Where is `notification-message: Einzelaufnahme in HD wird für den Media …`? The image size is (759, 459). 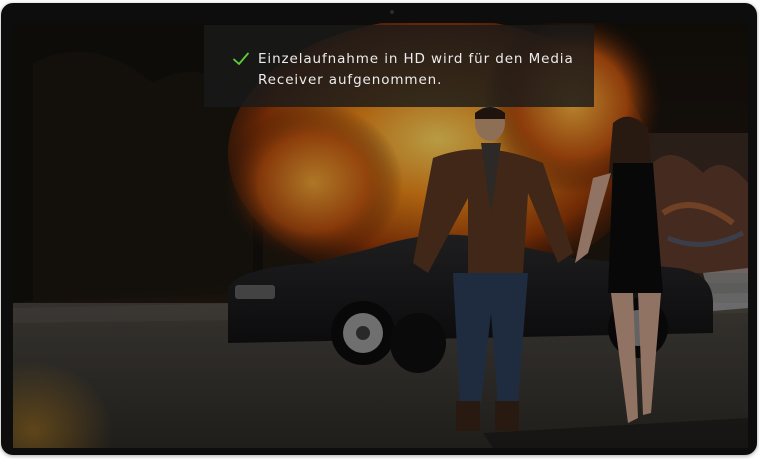 notification-message: Einzelaufnahme in HD wird für den Media … is located at coordinates (416, 69).